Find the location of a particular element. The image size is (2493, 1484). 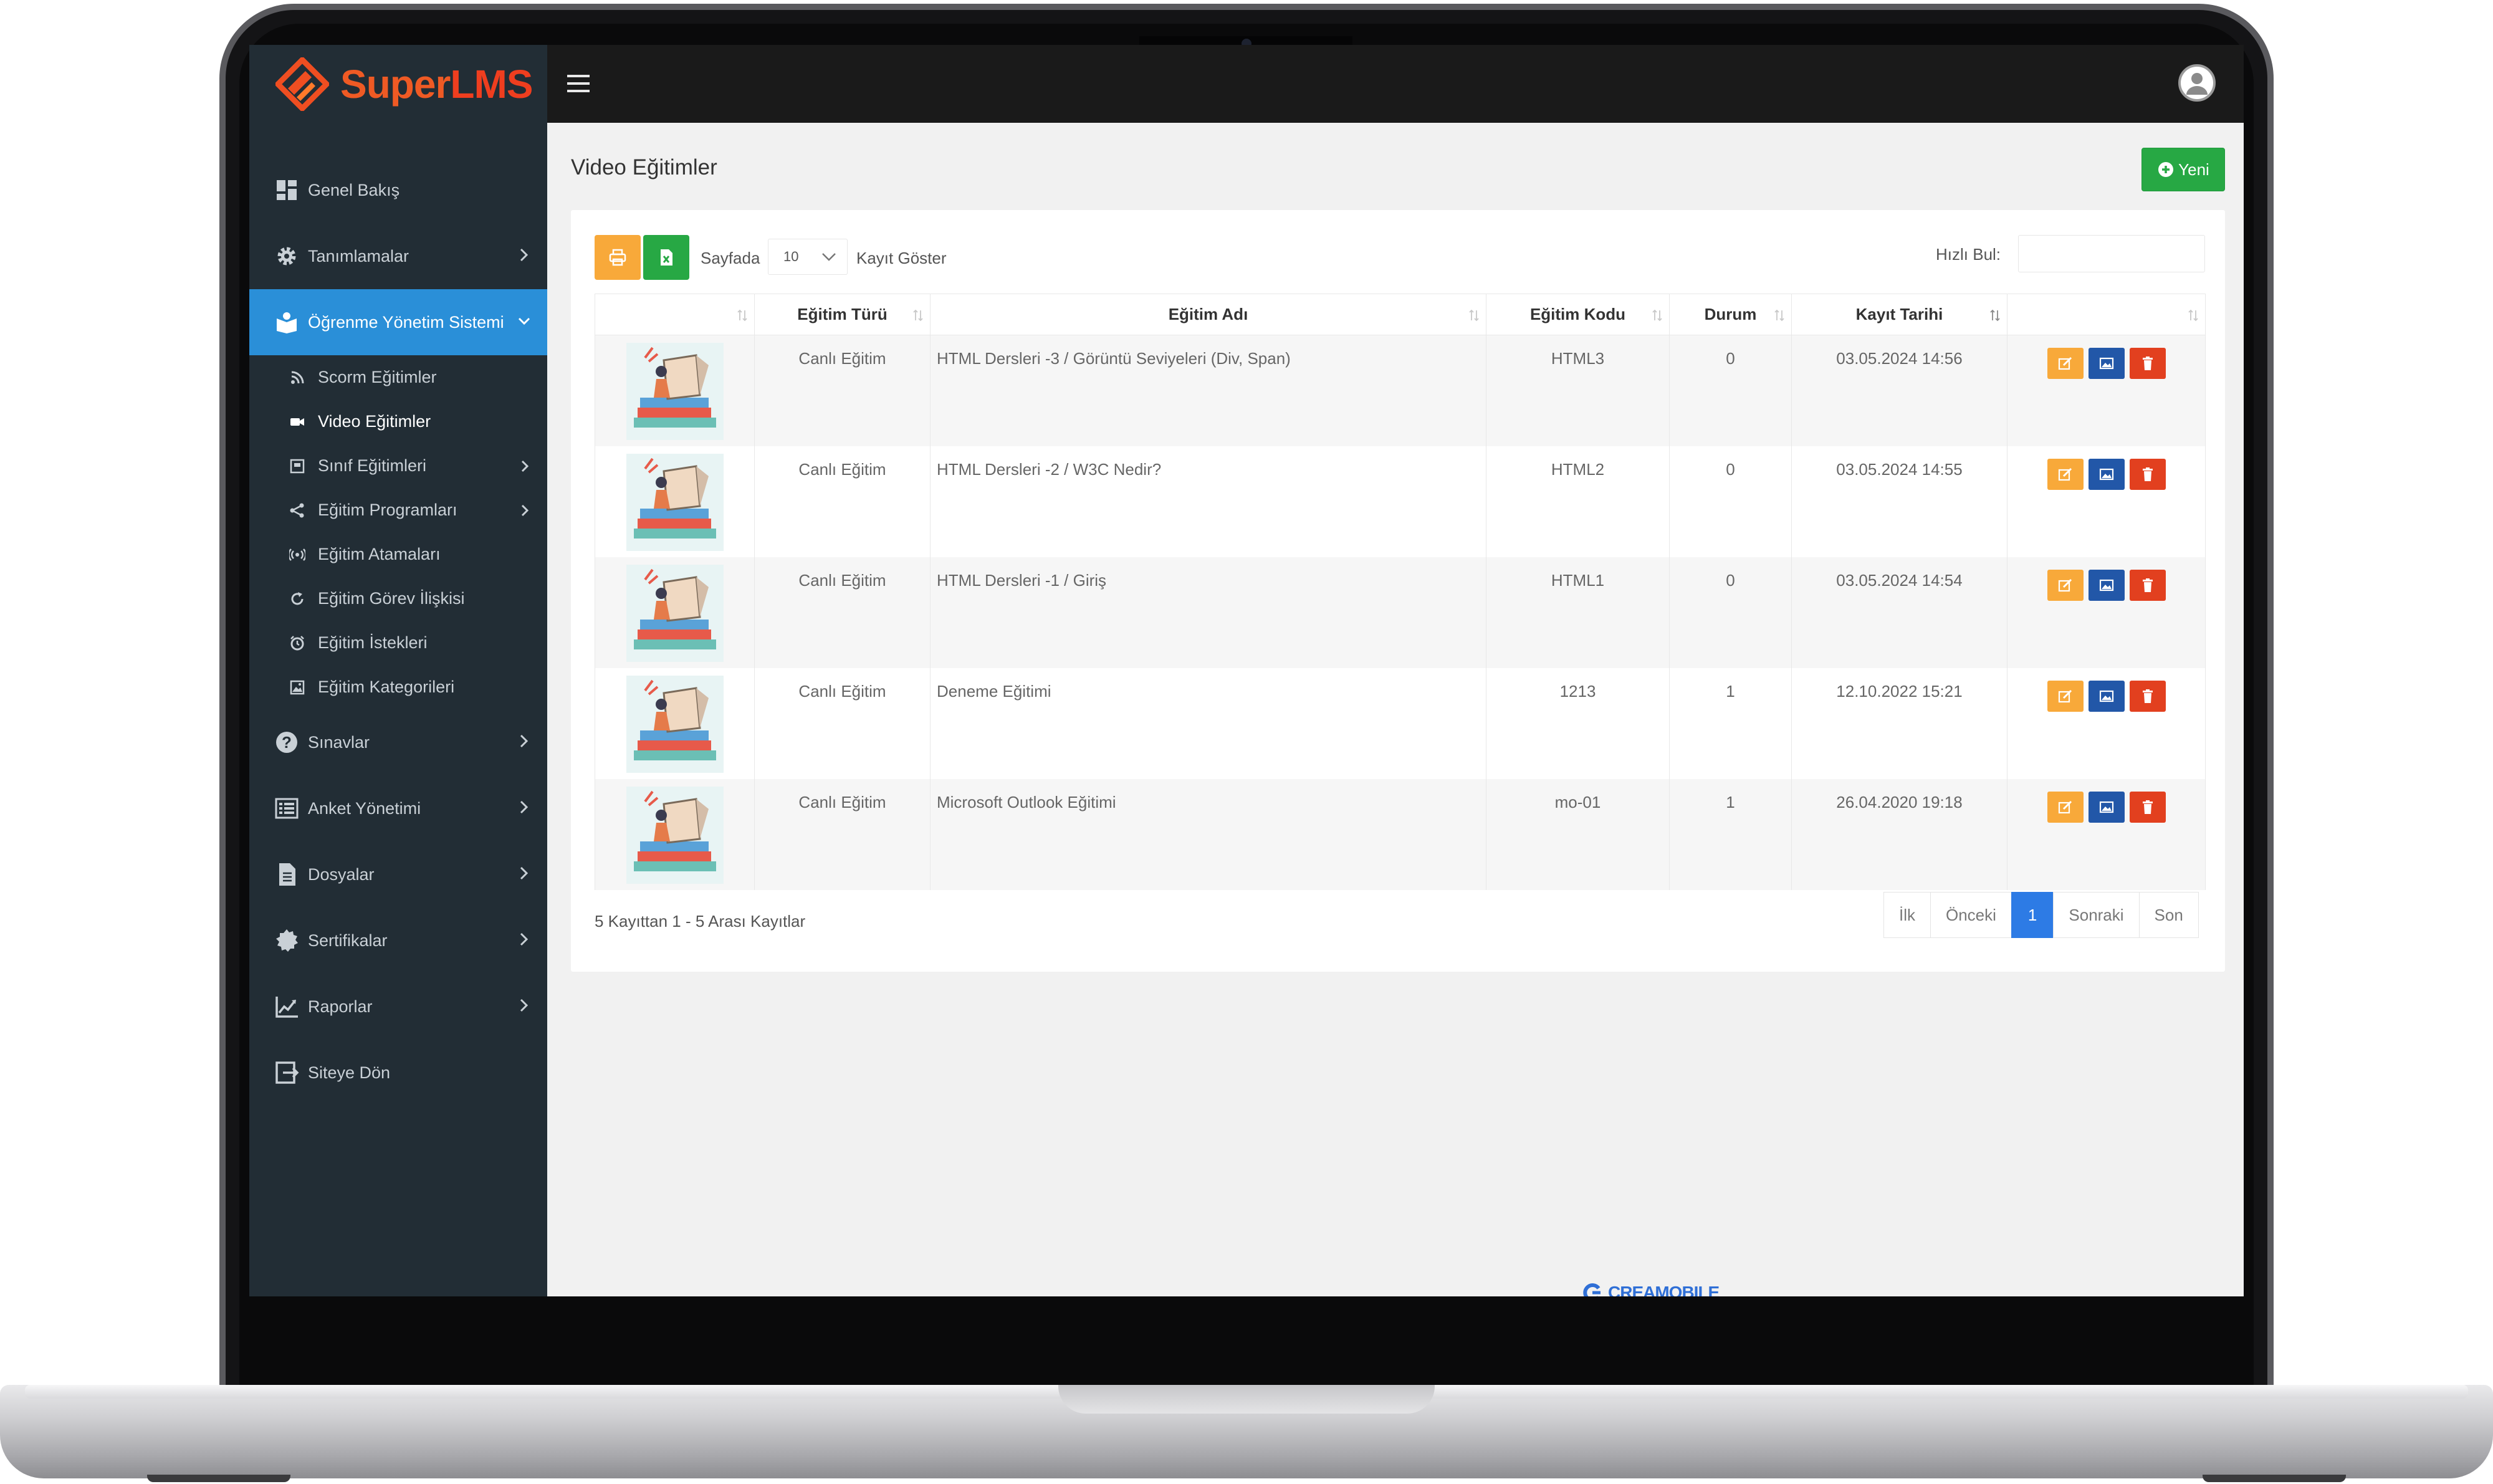

column-header-thumbnail is located at coordinates (675, 314).